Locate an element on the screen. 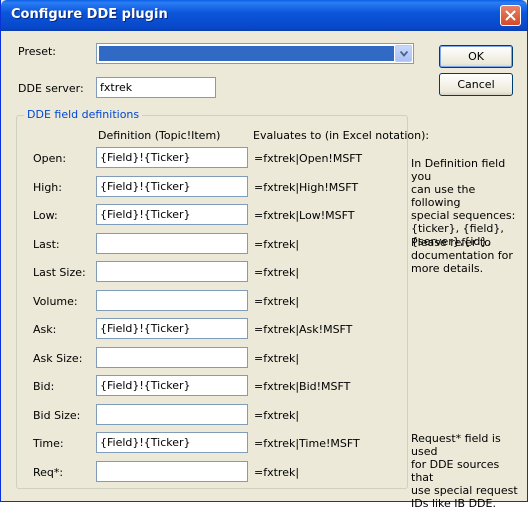 The width and height of the screenshot is (528, 510). chevron-down-icon is located at coordinates (404, 54).